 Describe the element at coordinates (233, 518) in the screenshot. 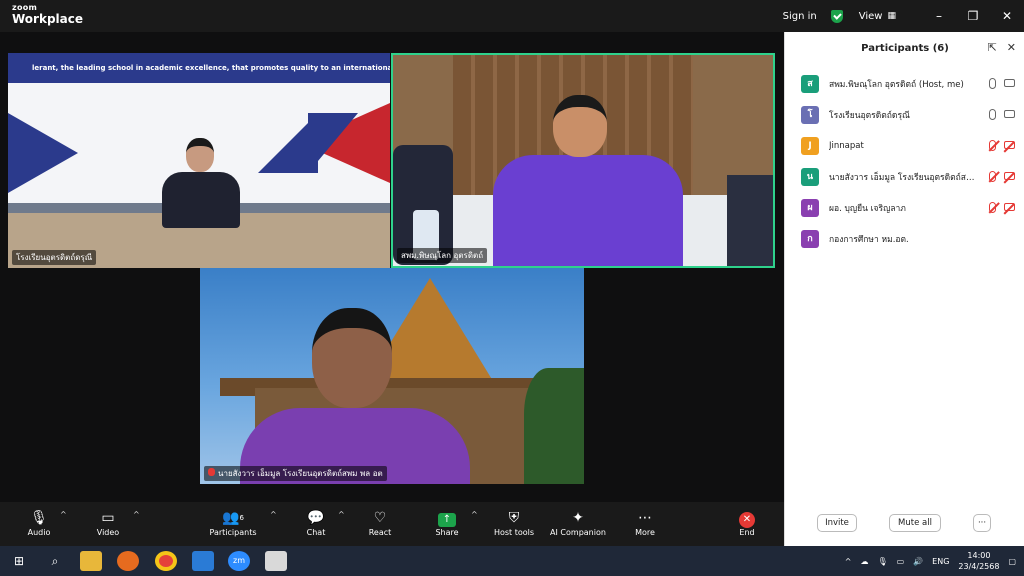

I see `participants-icon: 👥6` at that location.